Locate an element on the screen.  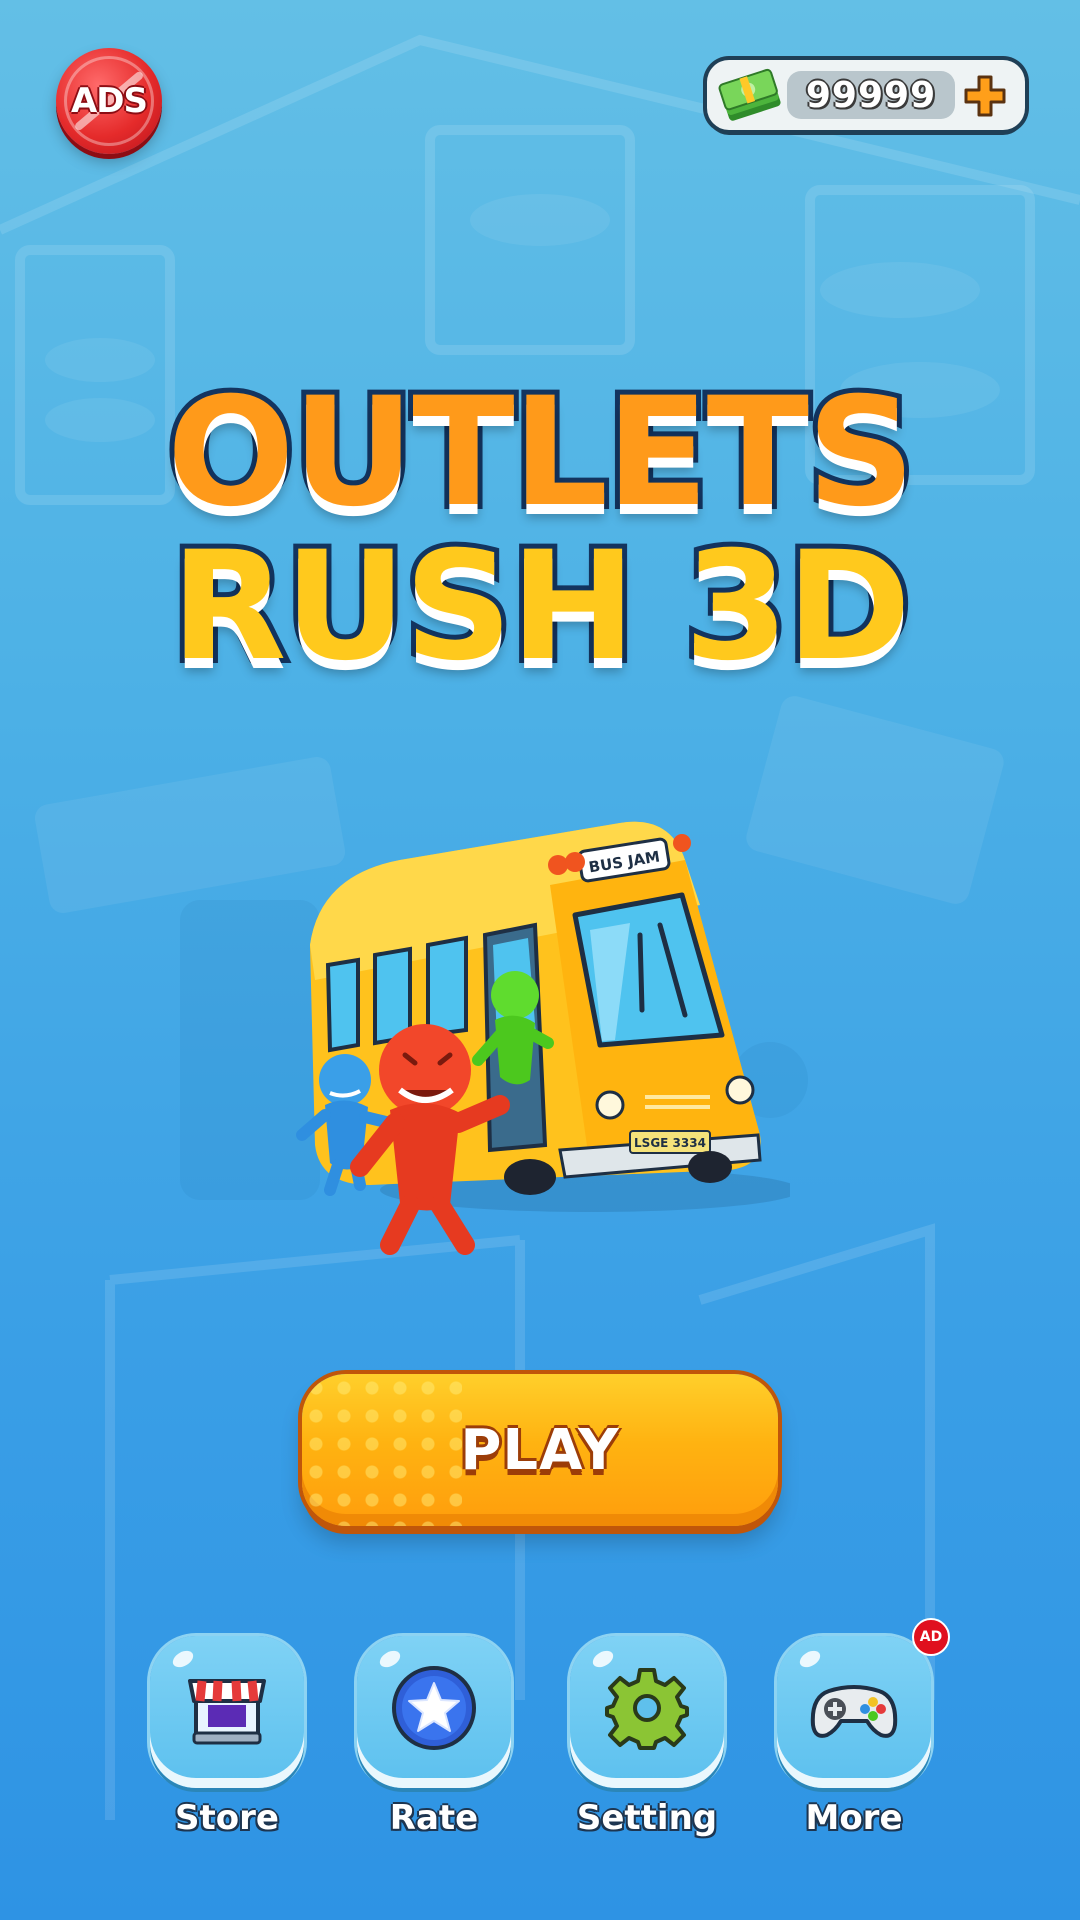
nav-store-tile is located at coordinates (227, 1712).